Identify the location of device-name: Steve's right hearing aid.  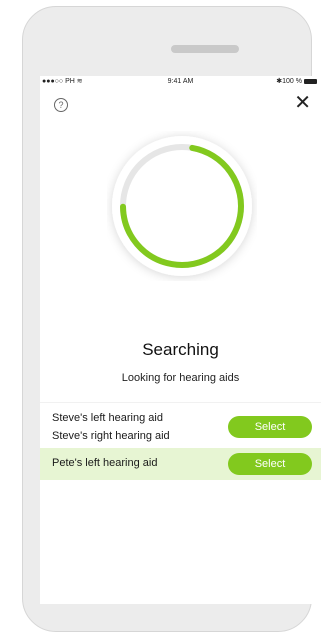
(111, 436).